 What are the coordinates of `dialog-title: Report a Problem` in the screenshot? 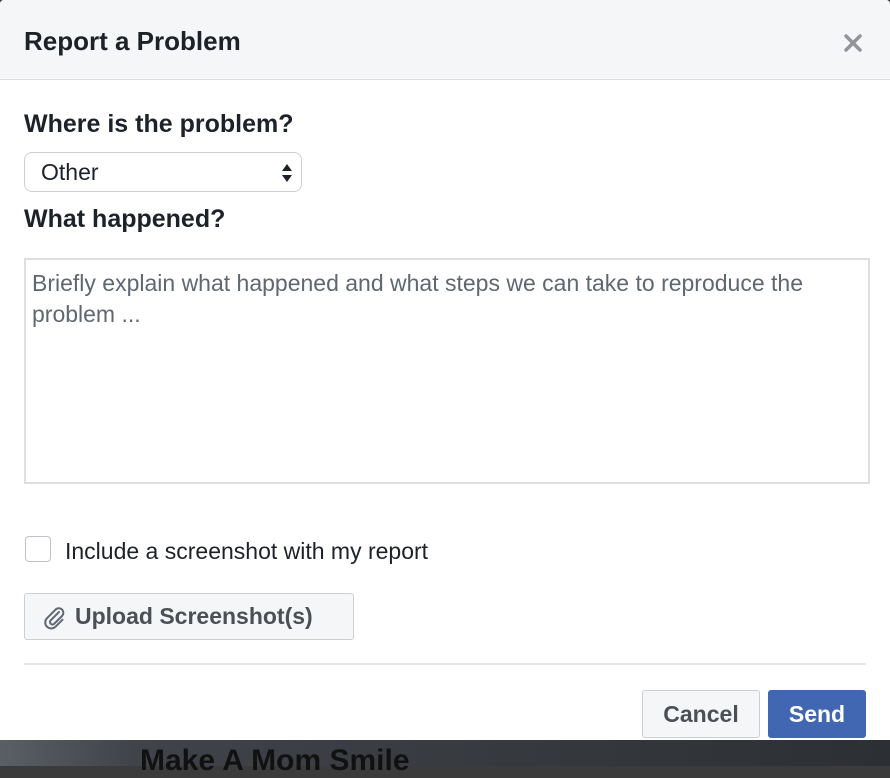 It's located at (132, 41).